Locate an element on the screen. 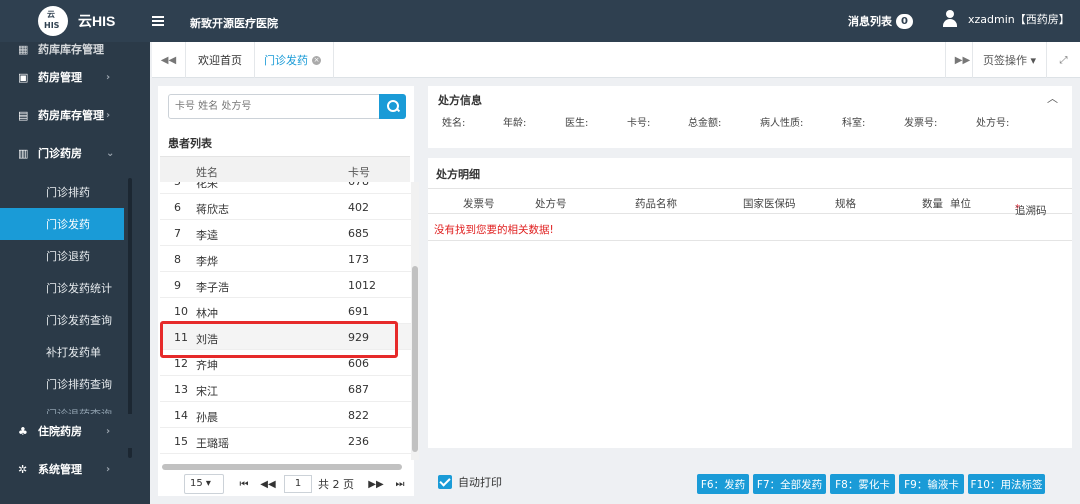  messages-label: 消息列表 is located at coordinates (870, 21).